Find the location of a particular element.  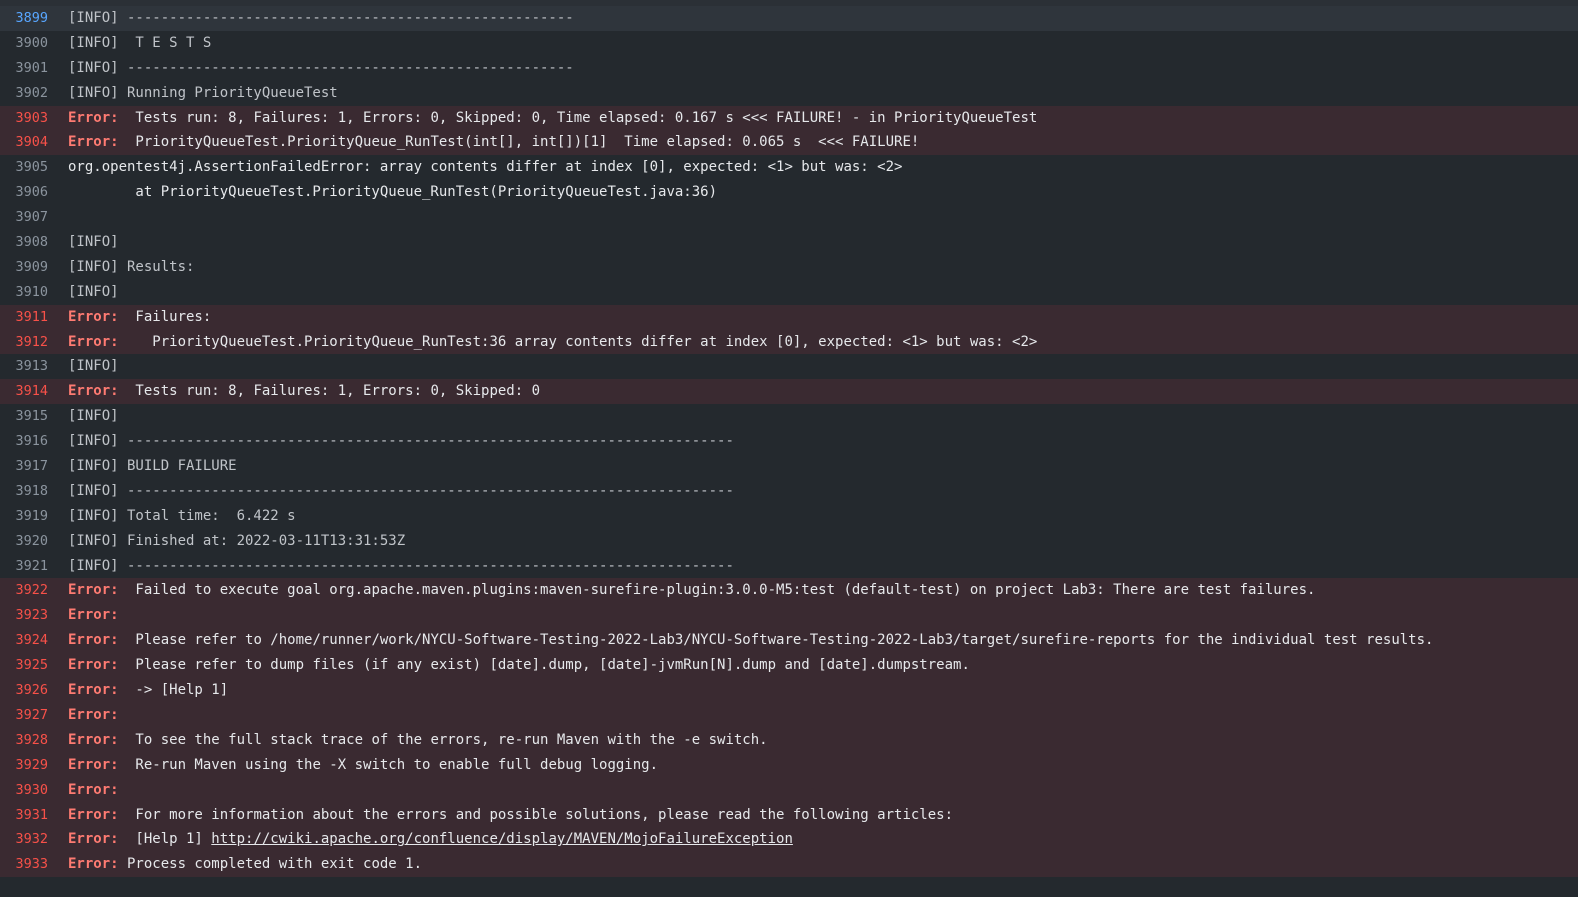

log-line: 3919 [INFO] Total time: 6.422 s is located at coordinates (789, 516).